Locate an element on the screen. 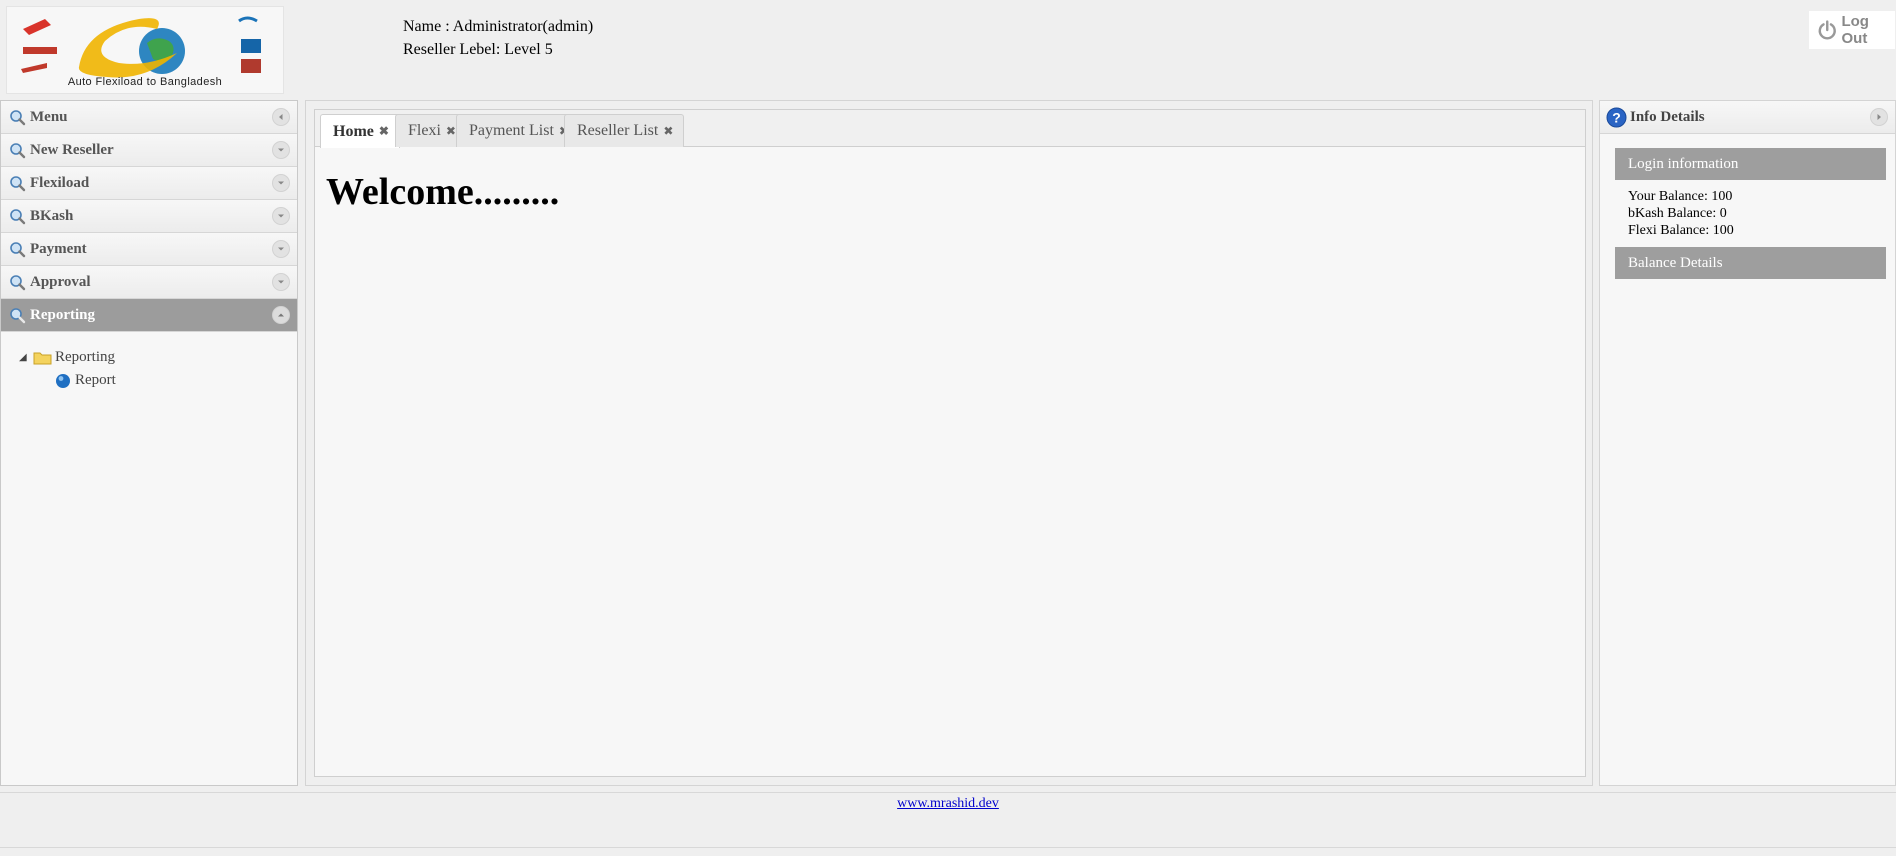  footer-link: www.mrashid.dev is located at coordinates (948, 804).